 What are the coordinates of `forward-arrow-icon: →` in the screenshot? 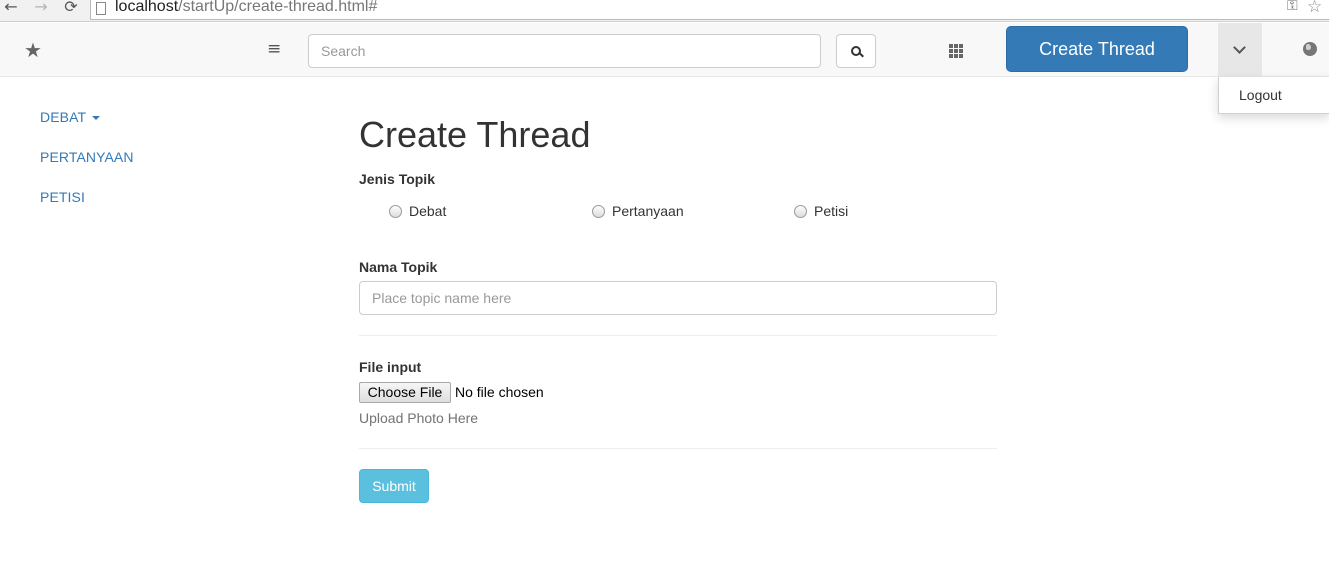 It's located at (41, 8).